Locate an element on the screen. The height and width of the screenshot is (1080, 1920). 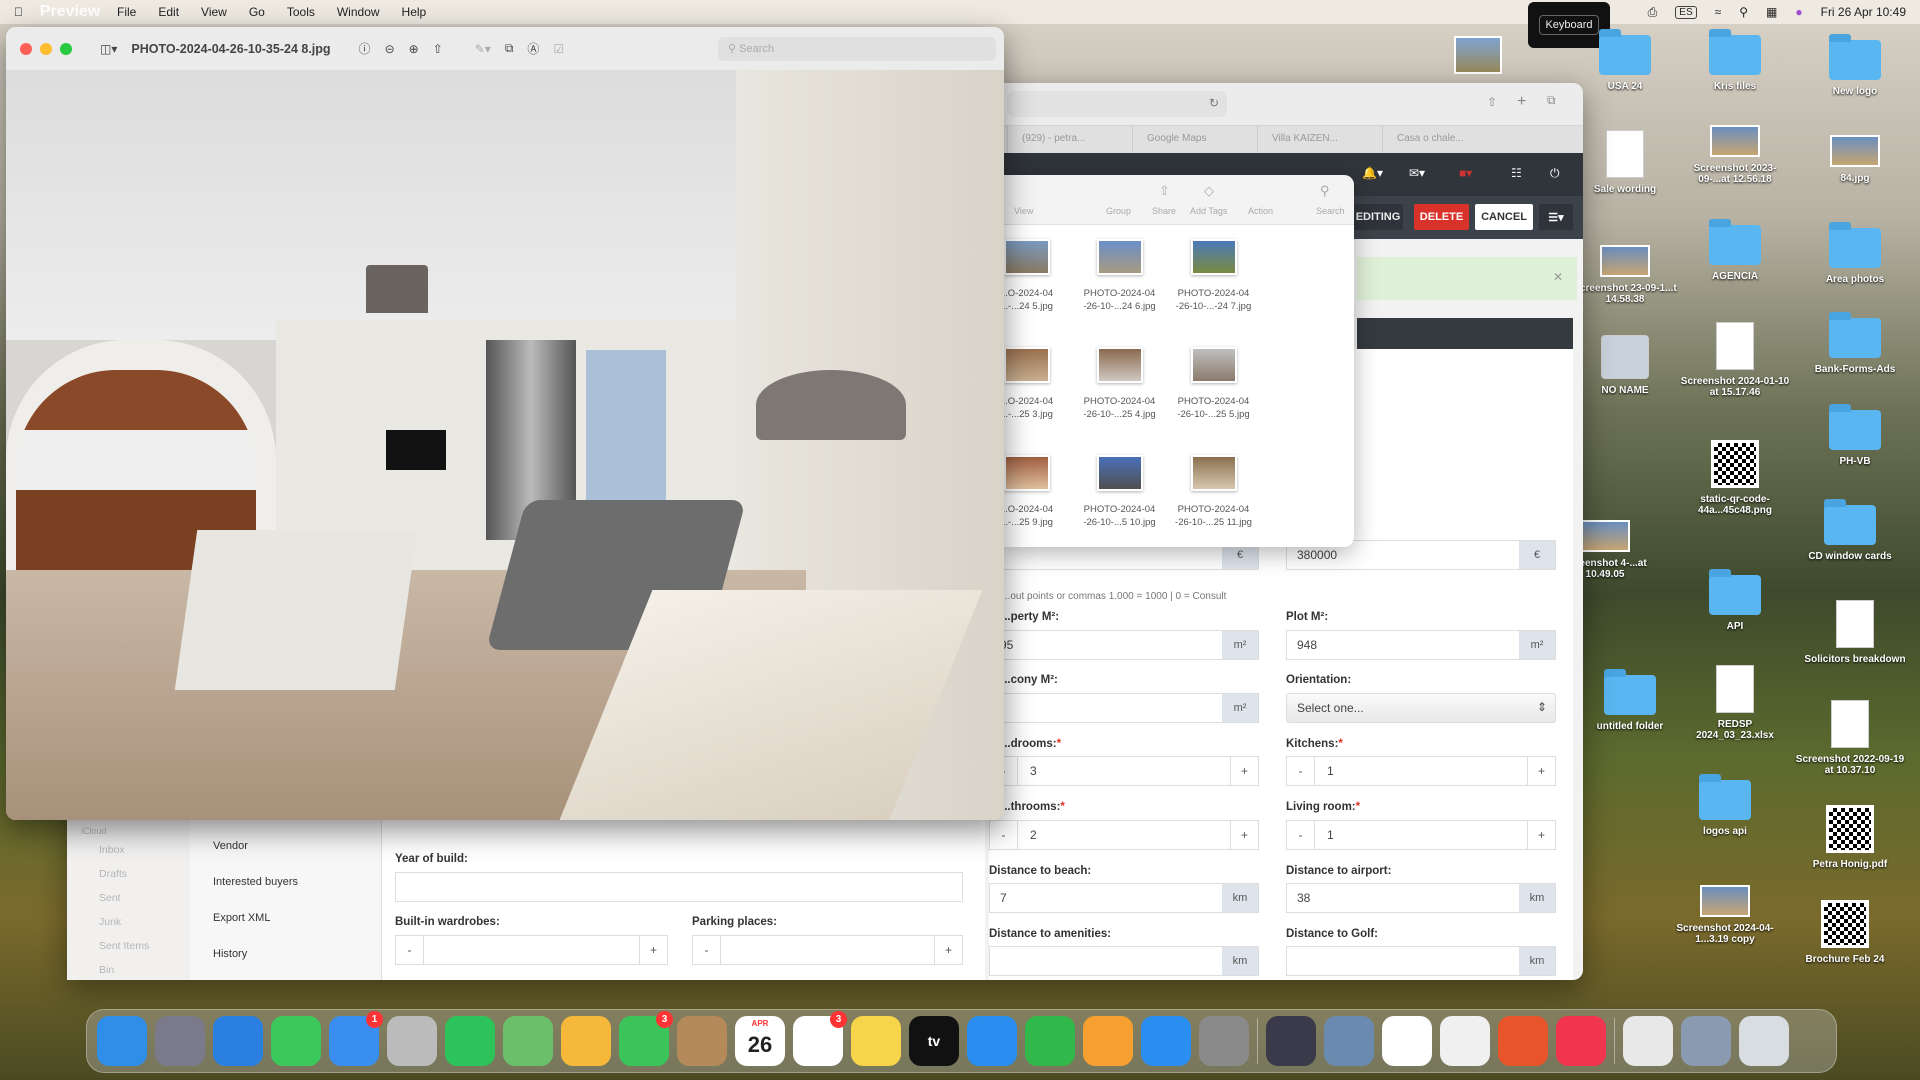
year-input is located at coordinates (679, 887).